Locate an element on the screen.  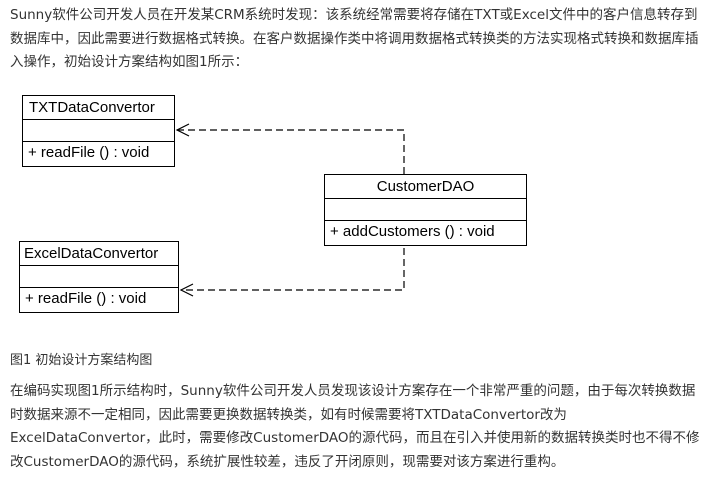
dependency-line-to-excel is located at coordinates (293, 269).